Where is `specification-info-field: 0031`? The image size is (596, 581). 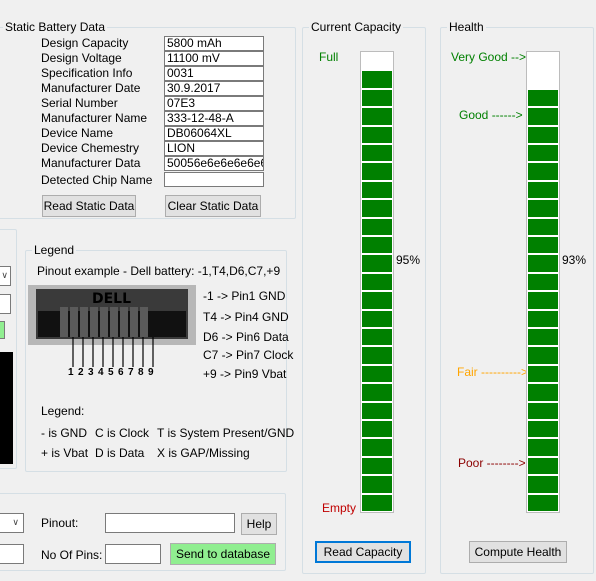 specification-info-field: 0031 is located at coordinates (214, 73).